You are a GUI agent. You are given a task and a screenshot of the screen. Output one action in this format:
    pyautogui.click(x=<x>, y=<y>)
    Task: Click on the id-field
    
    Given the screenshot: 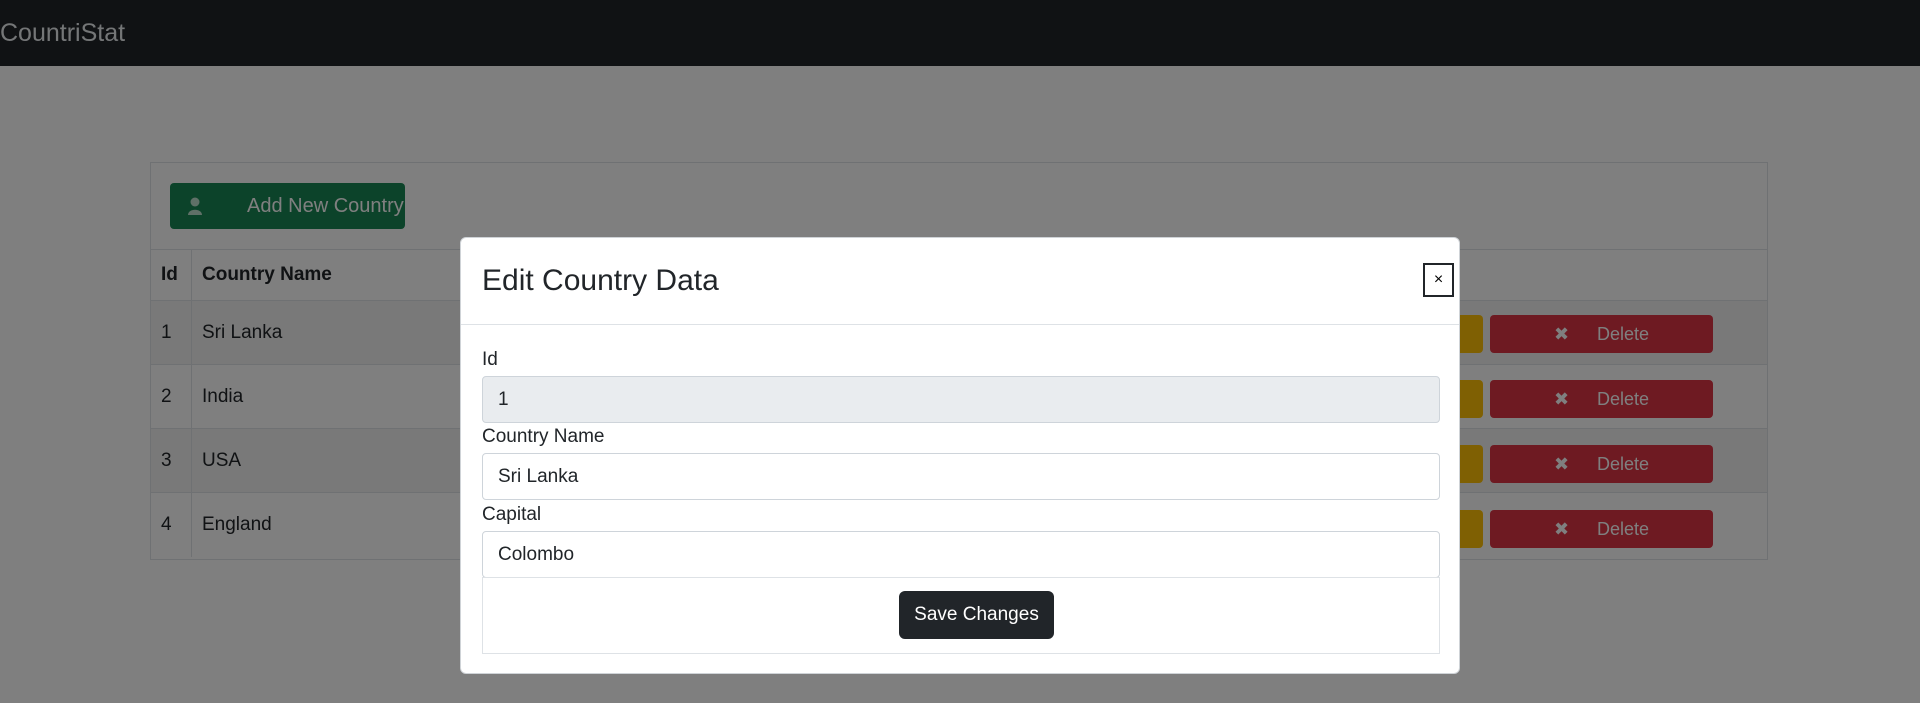 What is the action you would take?
    pyautogui.click(x=961, y=399)
    